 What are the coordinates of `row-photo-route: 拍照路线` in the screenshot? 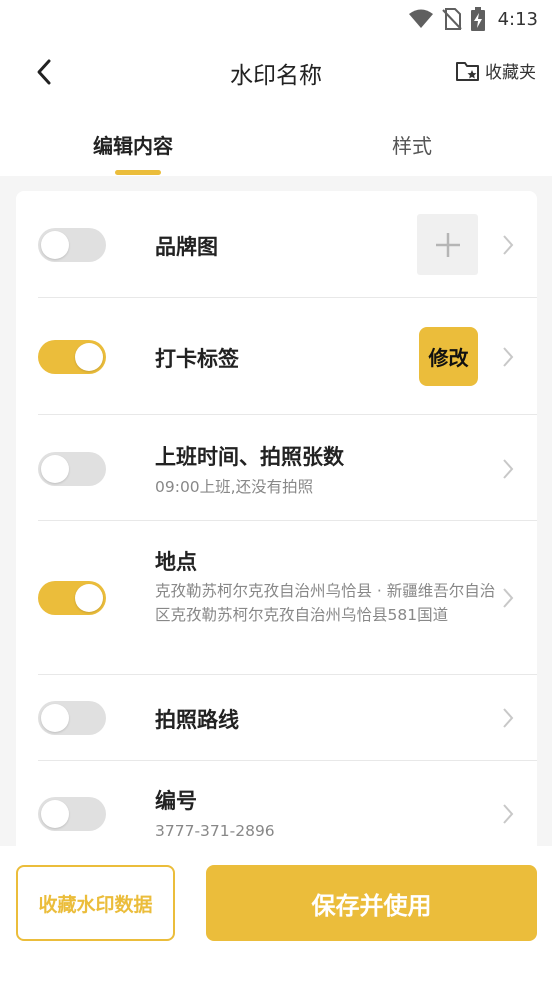 It's located at (276, 718).